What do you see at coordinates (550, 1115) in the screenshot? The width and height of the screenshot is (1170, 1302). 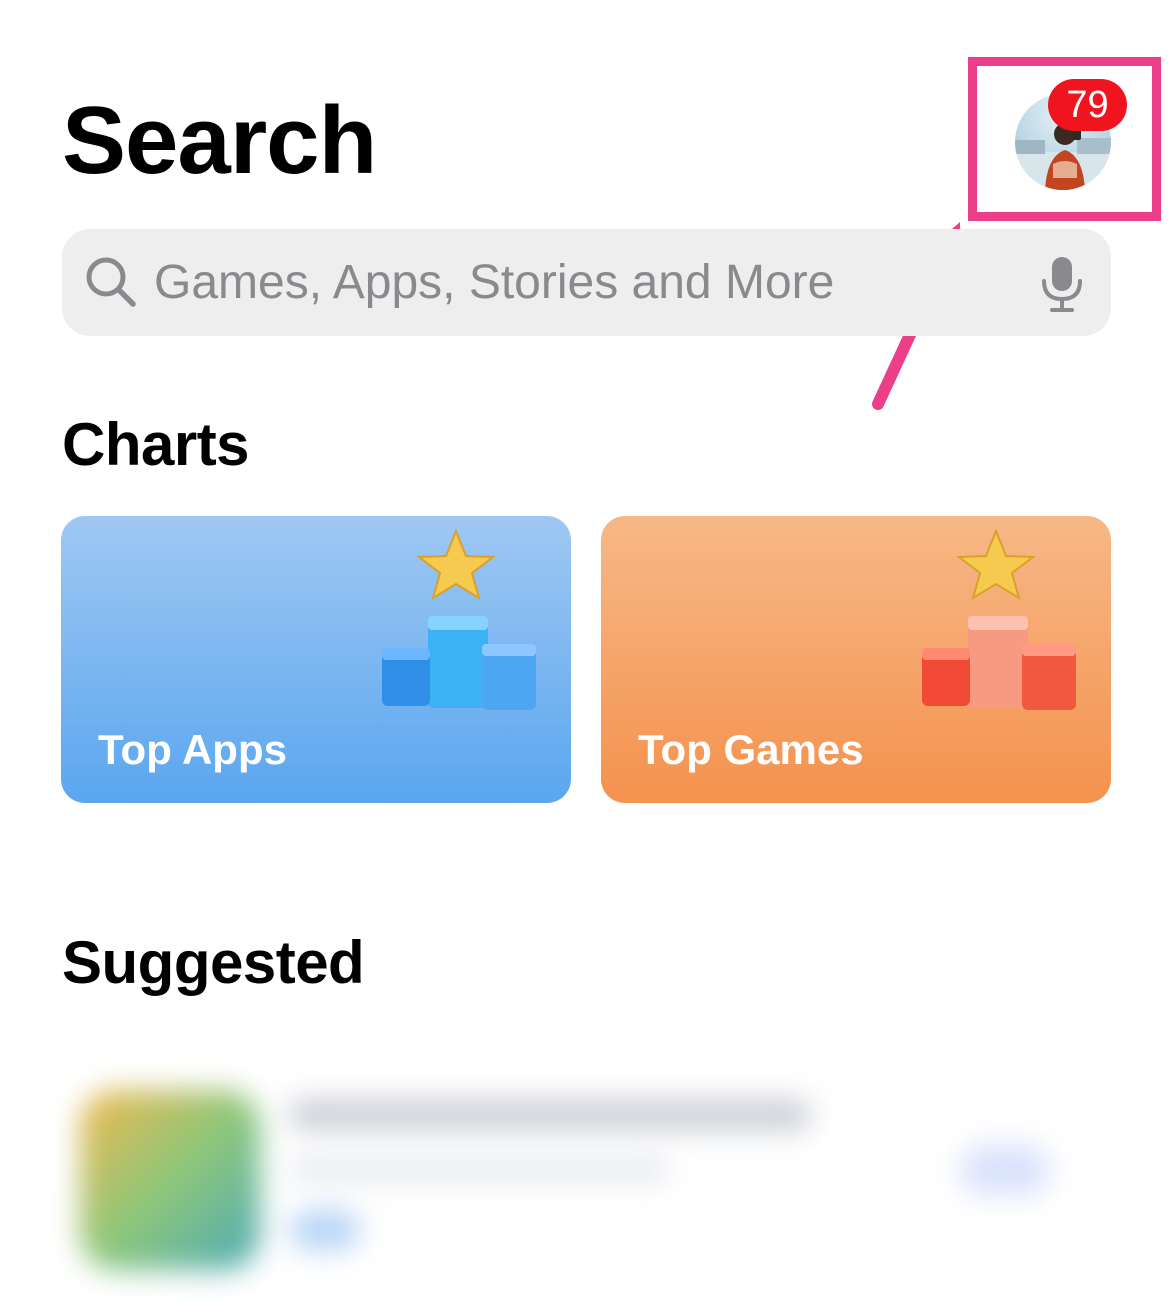 I see `app-title-blurred` at bounding box center [550, 1115].